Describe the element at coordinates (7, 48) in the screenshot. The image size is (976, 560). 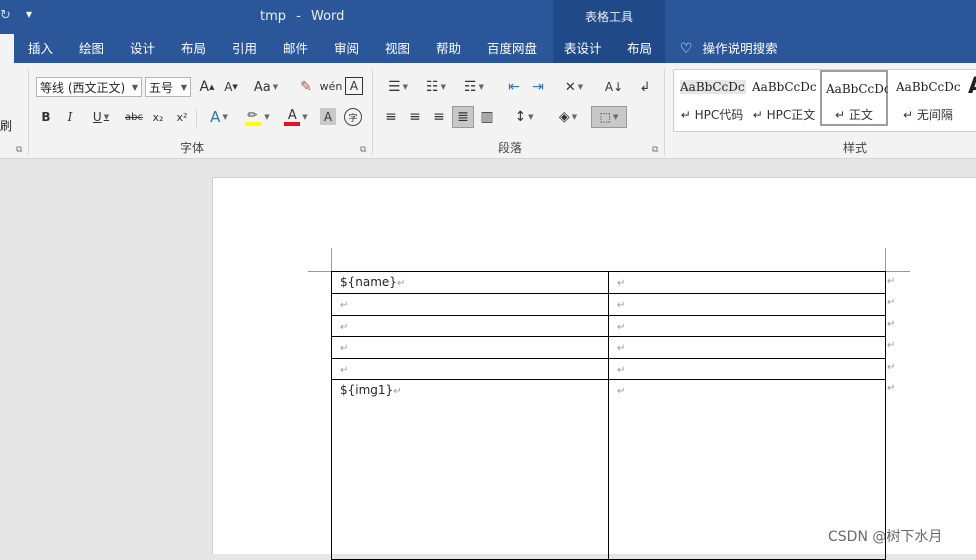
I see `tab-home` at that location.